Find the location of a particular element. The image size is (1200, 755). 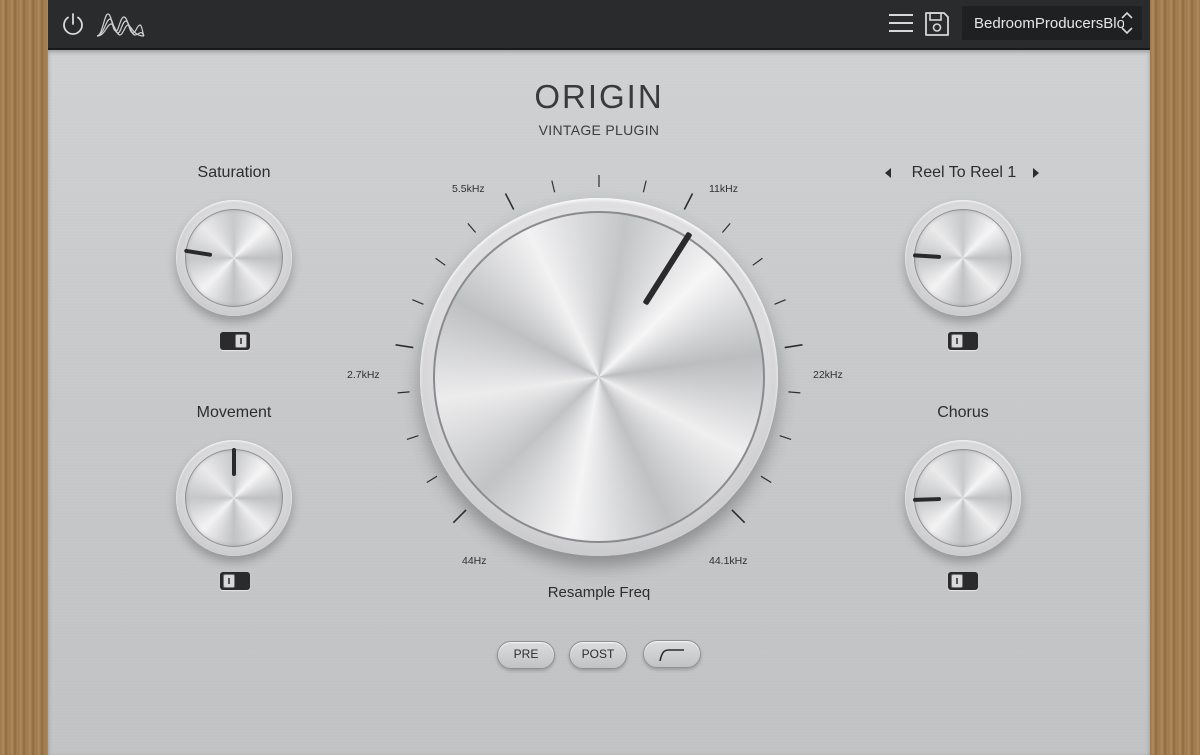

top-toolbar: BedroomProducersBlog is located at coordinates (599, 25).